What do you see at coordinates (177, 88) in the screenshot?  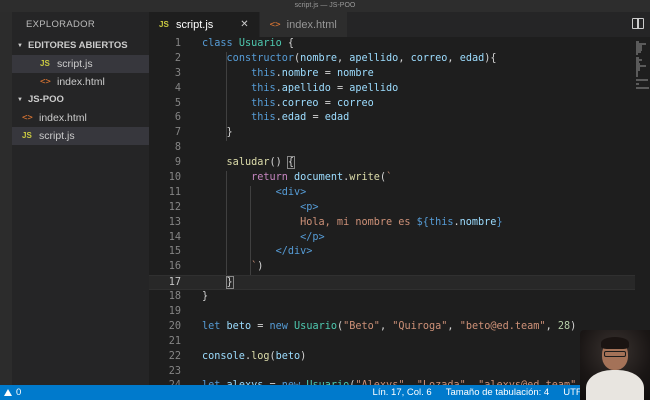 I see `line-number: 4` at bounding box center [177, 88].